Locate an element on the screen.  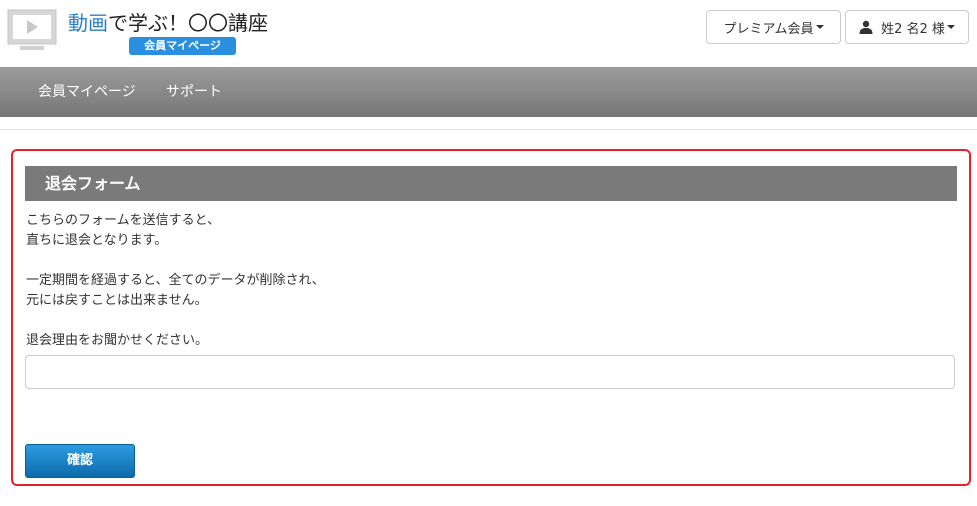
user-name-label: 姓2 名2 様 is located at coordinates (913, 29).